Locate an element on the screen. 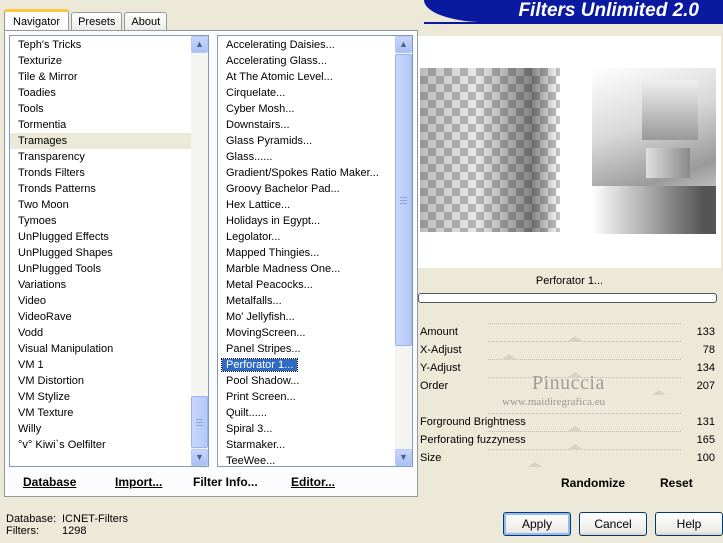 The width and height of the screenshot is (723, 543). category-item: UnPlugged Effects is located at coordinates (109, 237).